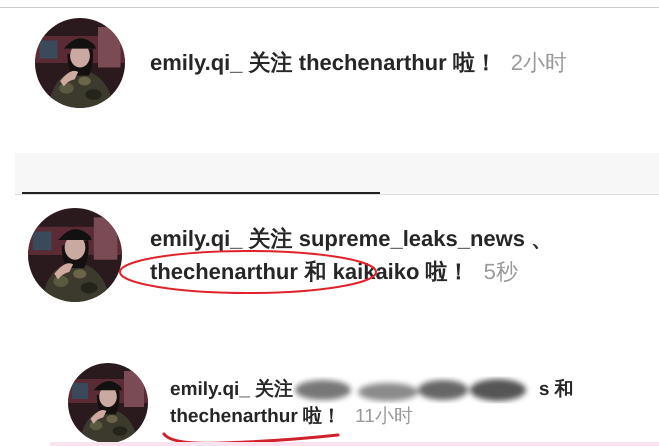 The image size is (659, 446). What do you see at coordinates (323, 63) in the screenshot?
I see `notification-text: emily.qi_ 关注 thechenarthur 啦！` at bounding box center [323, 63].